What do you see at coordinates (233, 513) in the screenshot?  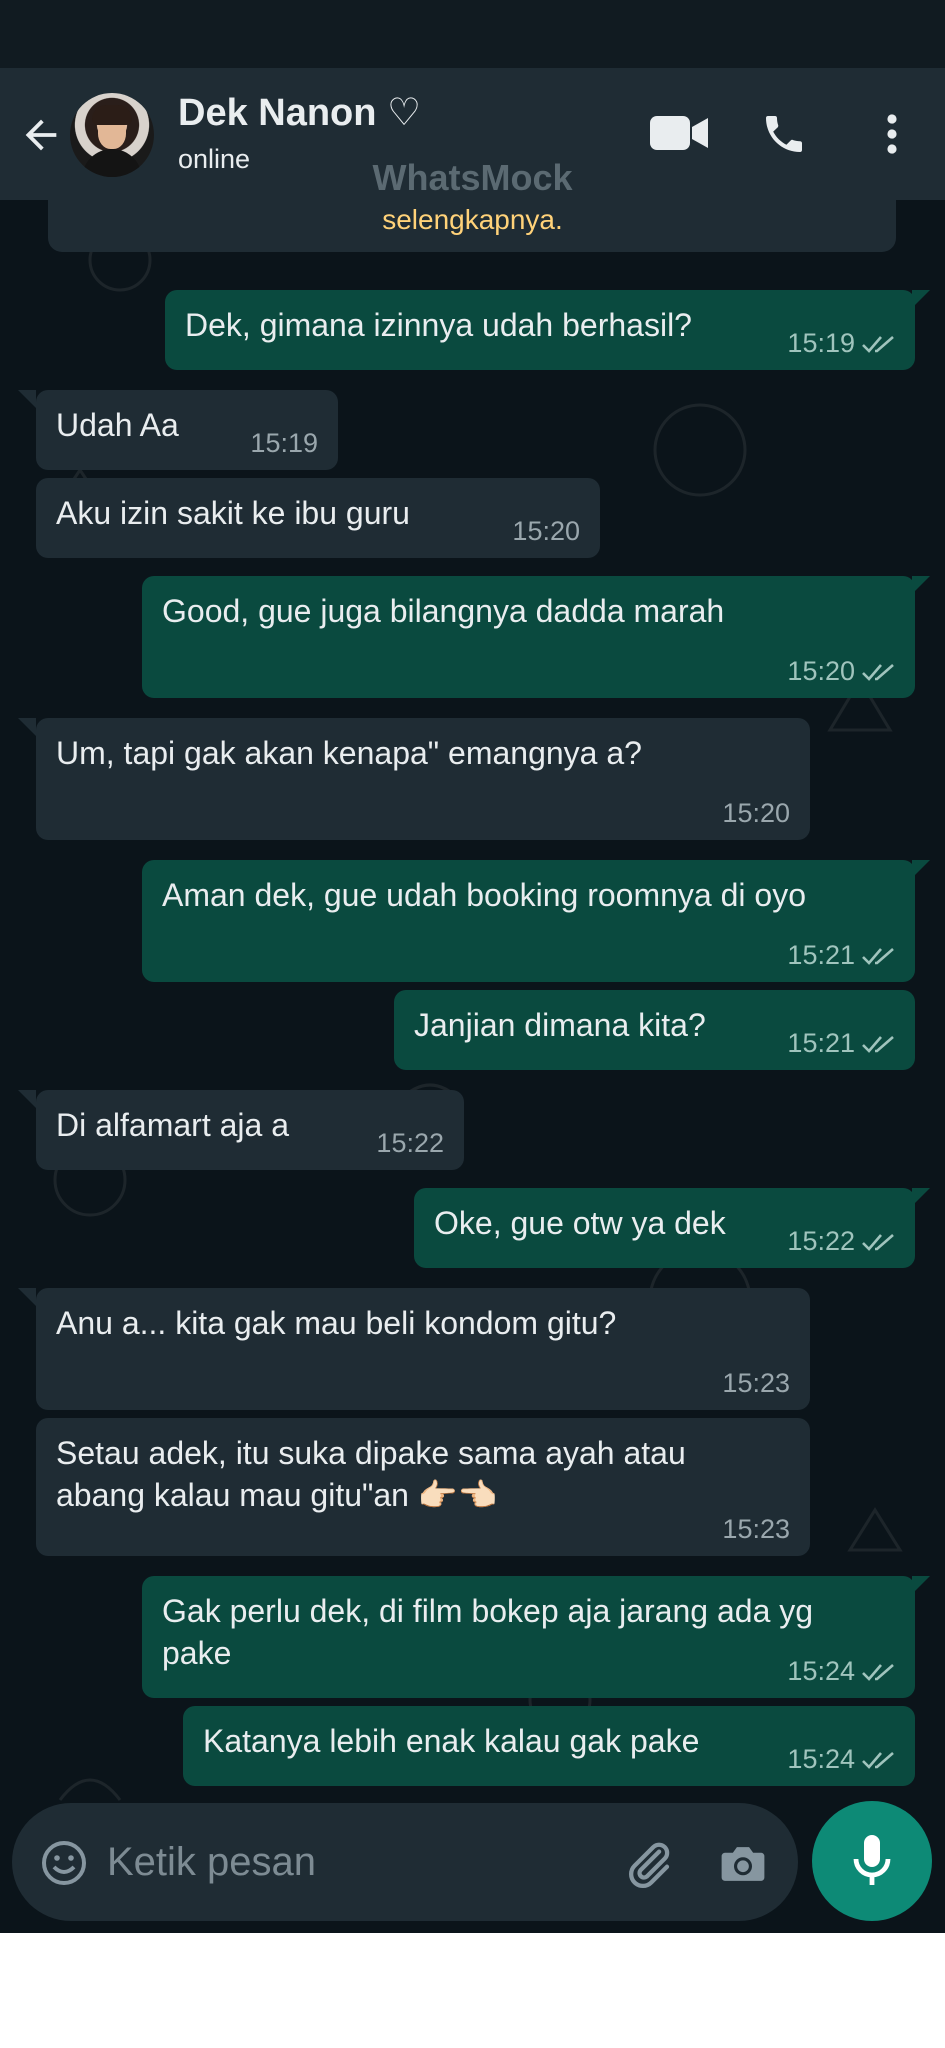 I see `message-text: Aku izin sakit ke ibu guru` at bounding box center [233, 513].